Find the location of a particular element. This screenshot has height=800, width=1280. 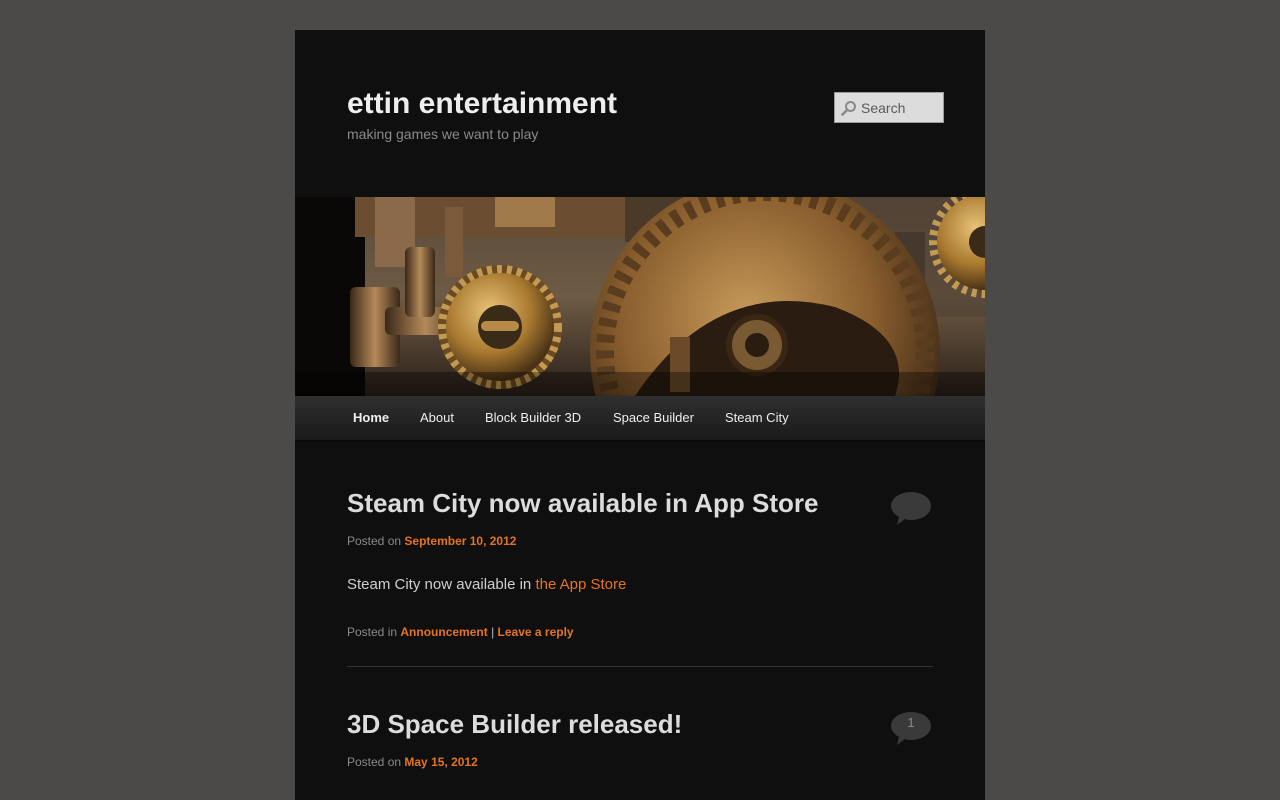

search-box is located at coordinates (889, 107).